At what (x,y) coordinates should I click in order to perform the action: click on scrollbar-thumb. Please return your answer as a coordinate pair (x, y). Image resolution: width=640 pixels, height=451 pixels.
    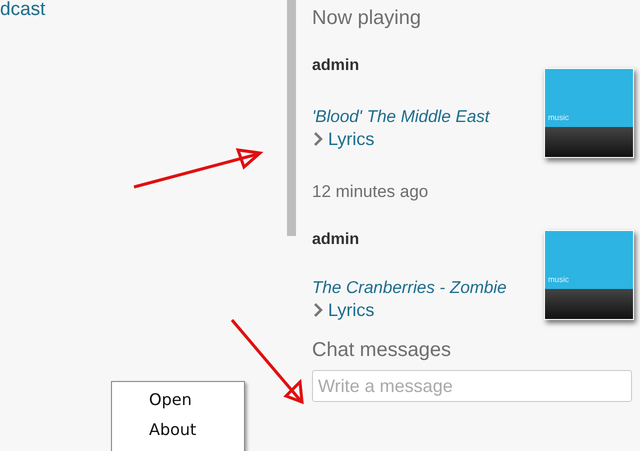
    Looking at the image, I should click on (291, 118).